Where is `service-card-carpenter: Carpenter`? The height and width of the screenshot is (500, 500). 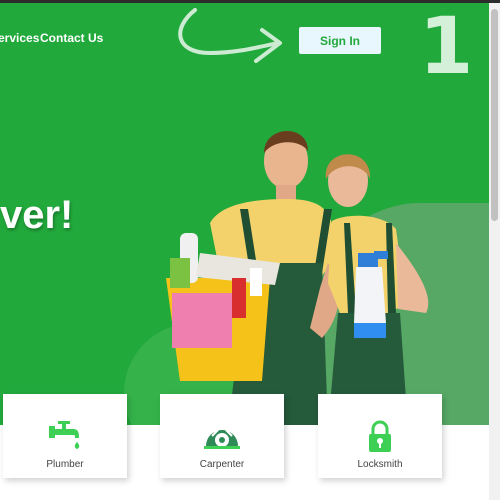 service-card-carpenter: Carpenter is located at coordinates (222, 436).